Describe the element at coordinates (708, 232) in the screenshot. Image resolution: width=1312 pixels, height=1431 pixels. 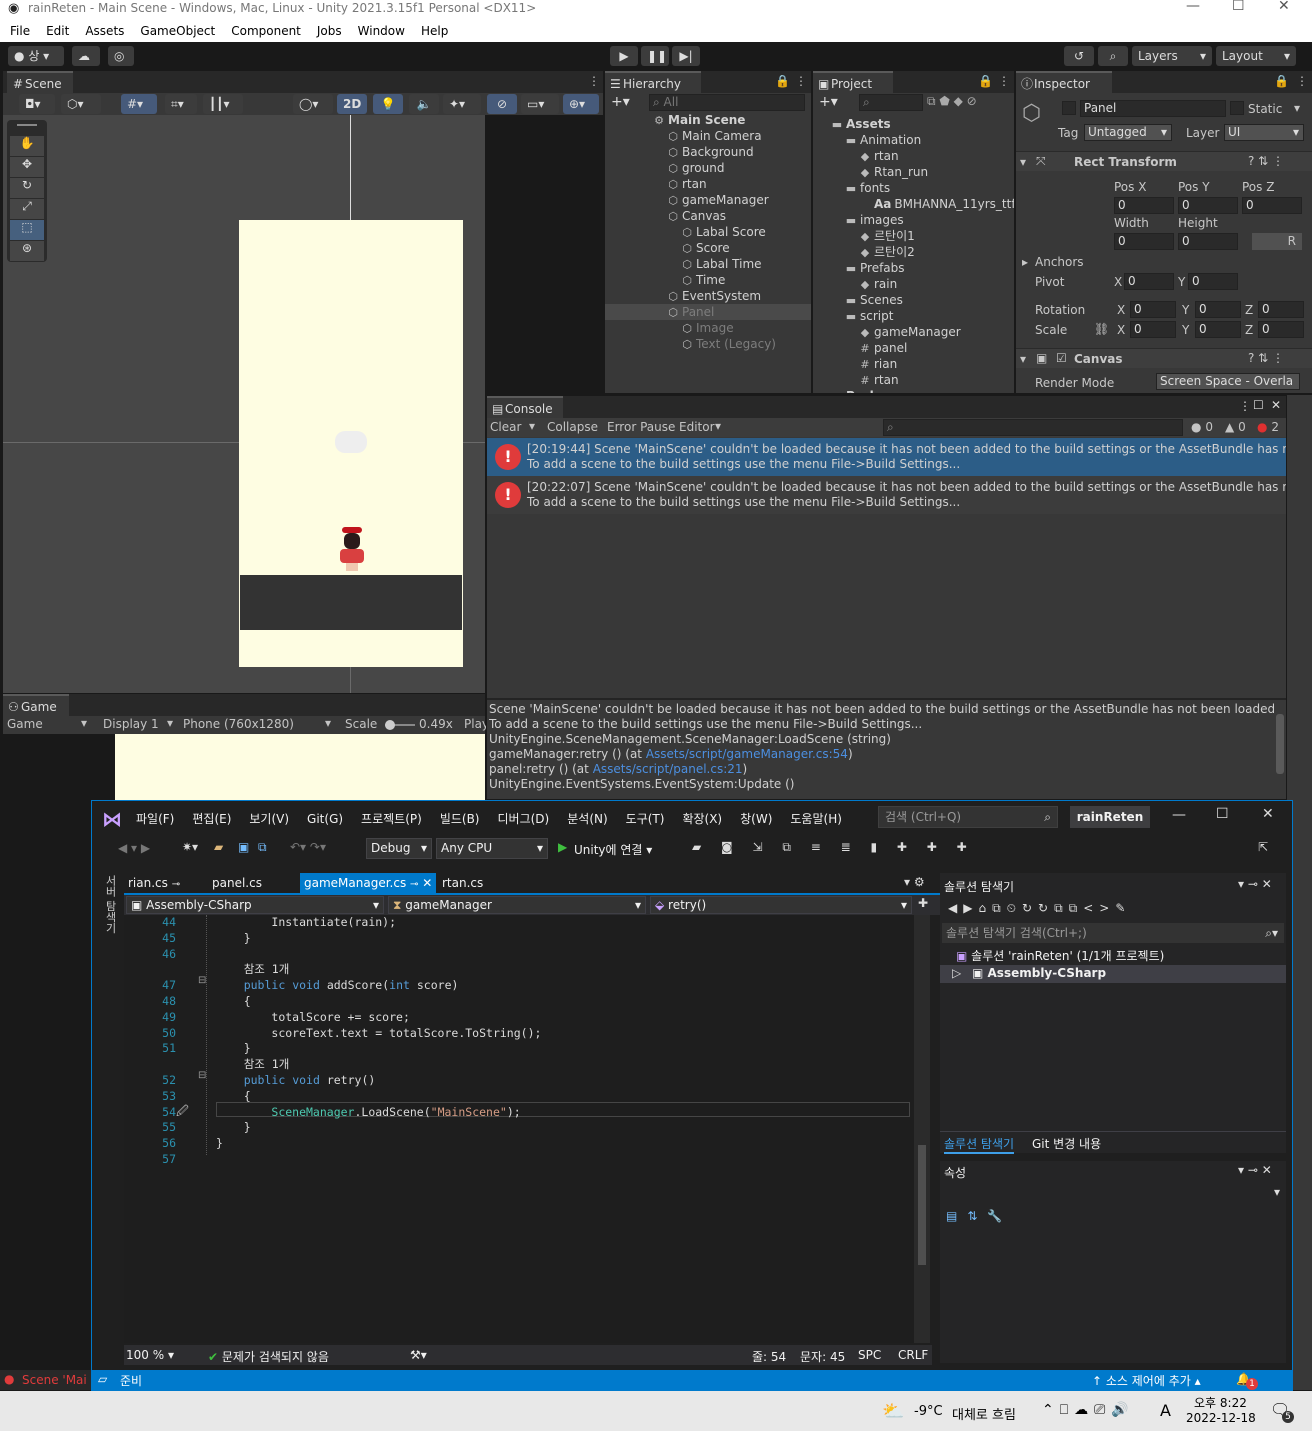
I see `tree-item: ⬡ Labal Score` at that location.